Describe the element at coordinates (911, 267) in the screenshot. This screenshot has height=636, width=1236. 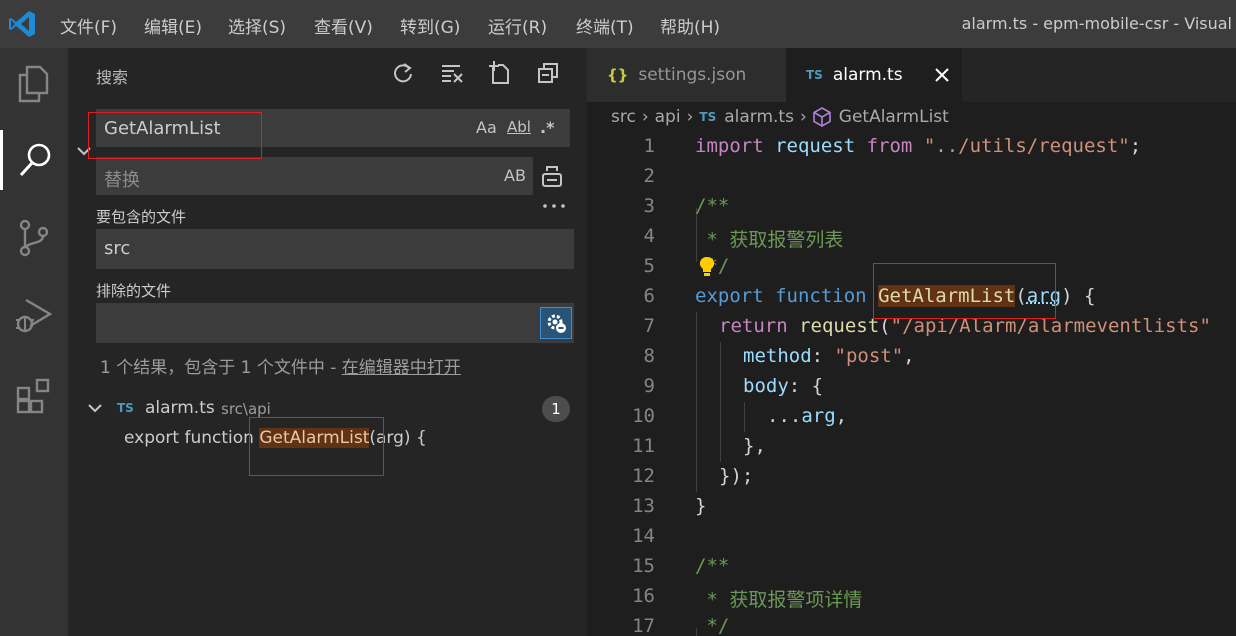
I see `code-line: 5 */` at that location.